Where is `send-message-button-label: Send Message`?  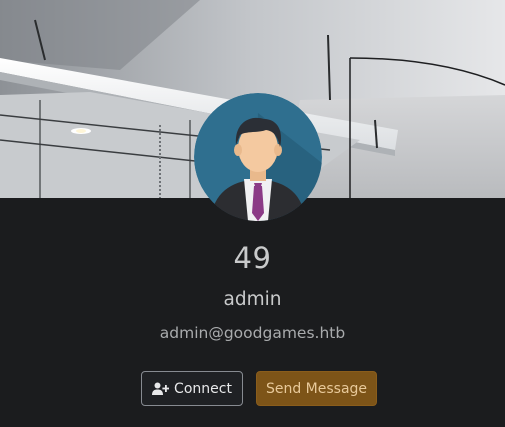
send-message-button-label: Send Message is located at coordinates (316, 388).